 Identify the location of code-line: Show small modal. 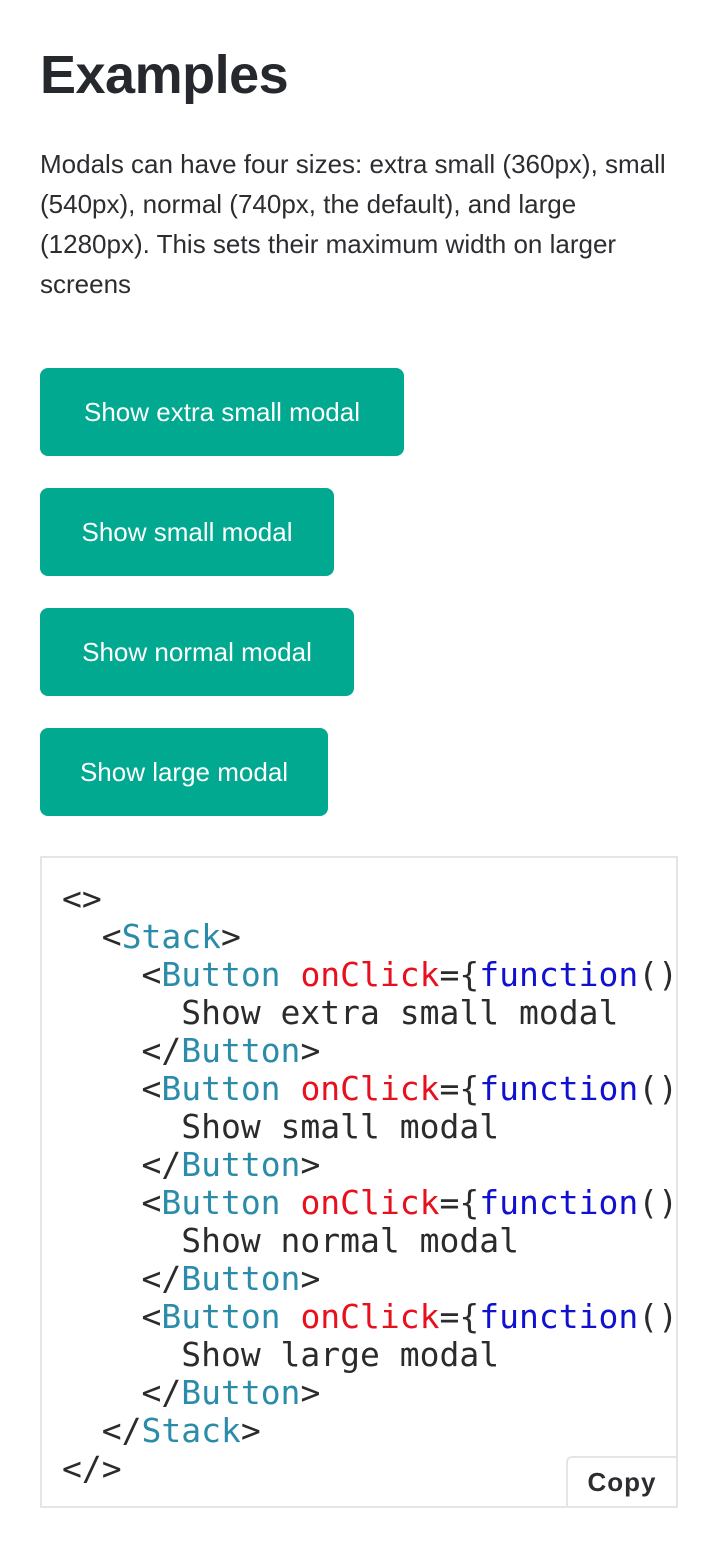
(340, 1126).